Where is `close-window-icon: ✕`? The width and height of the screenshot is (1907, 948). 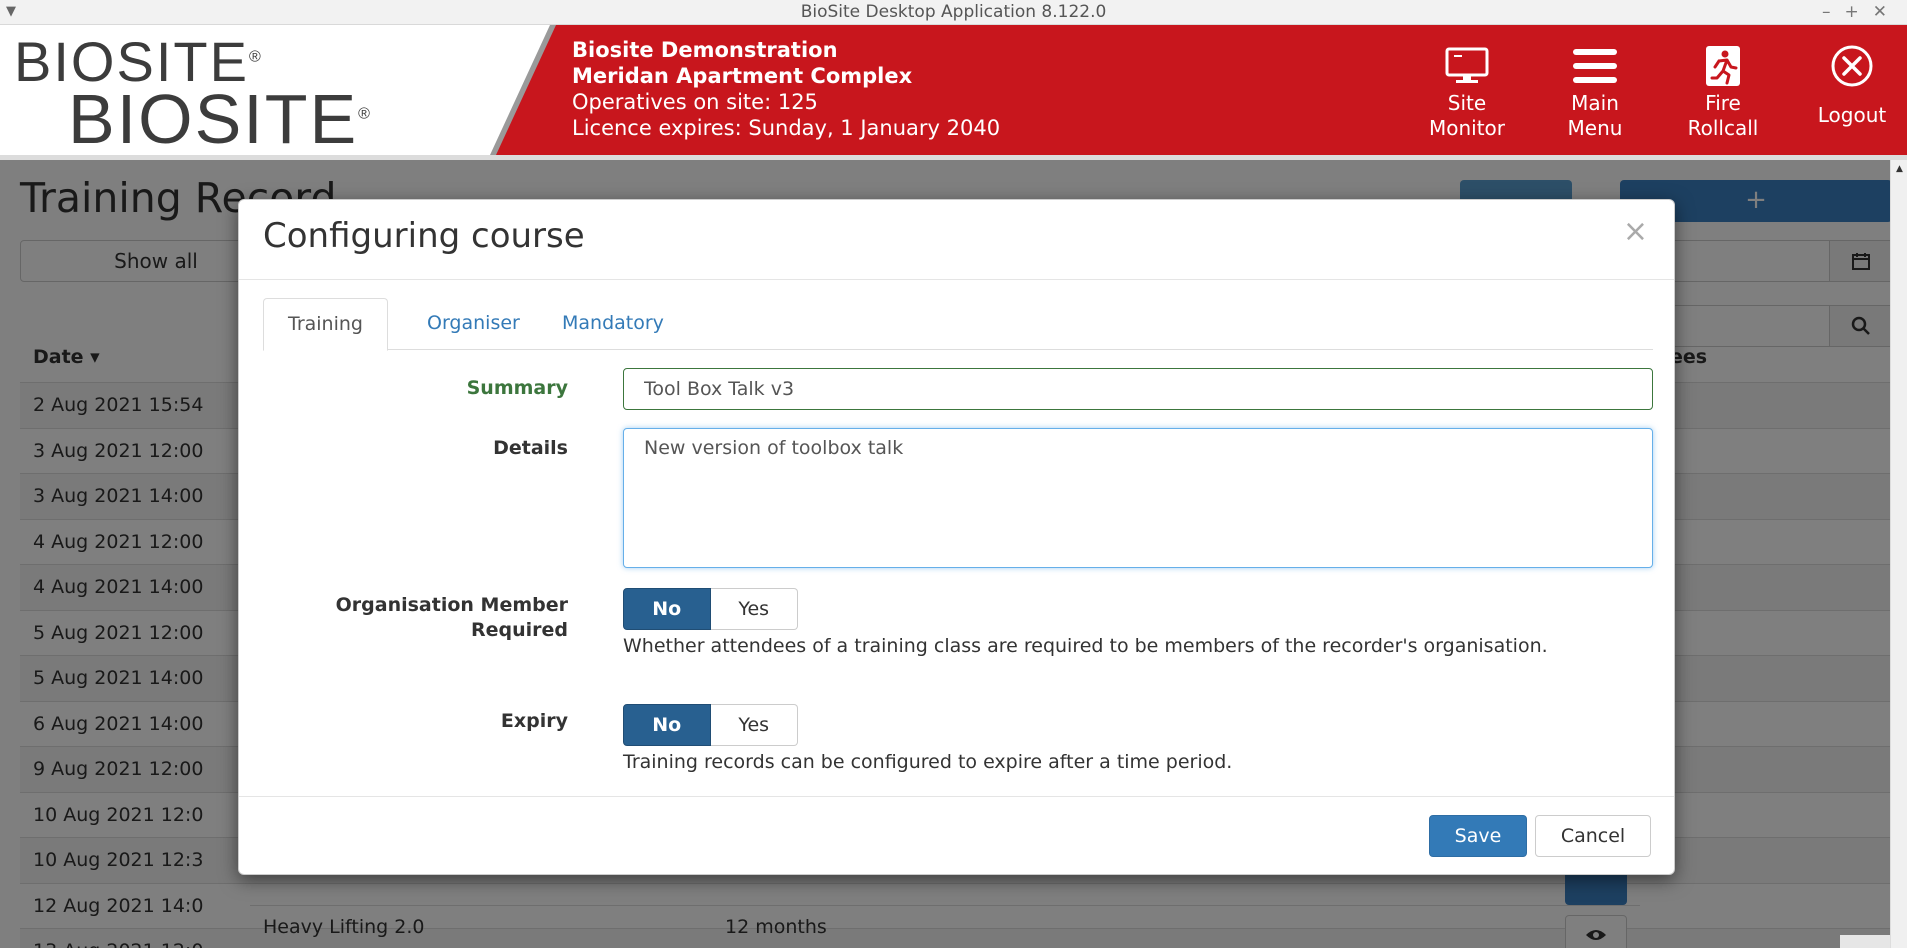
close-window-icon: ✕ is located at coordinates (1887, 12).